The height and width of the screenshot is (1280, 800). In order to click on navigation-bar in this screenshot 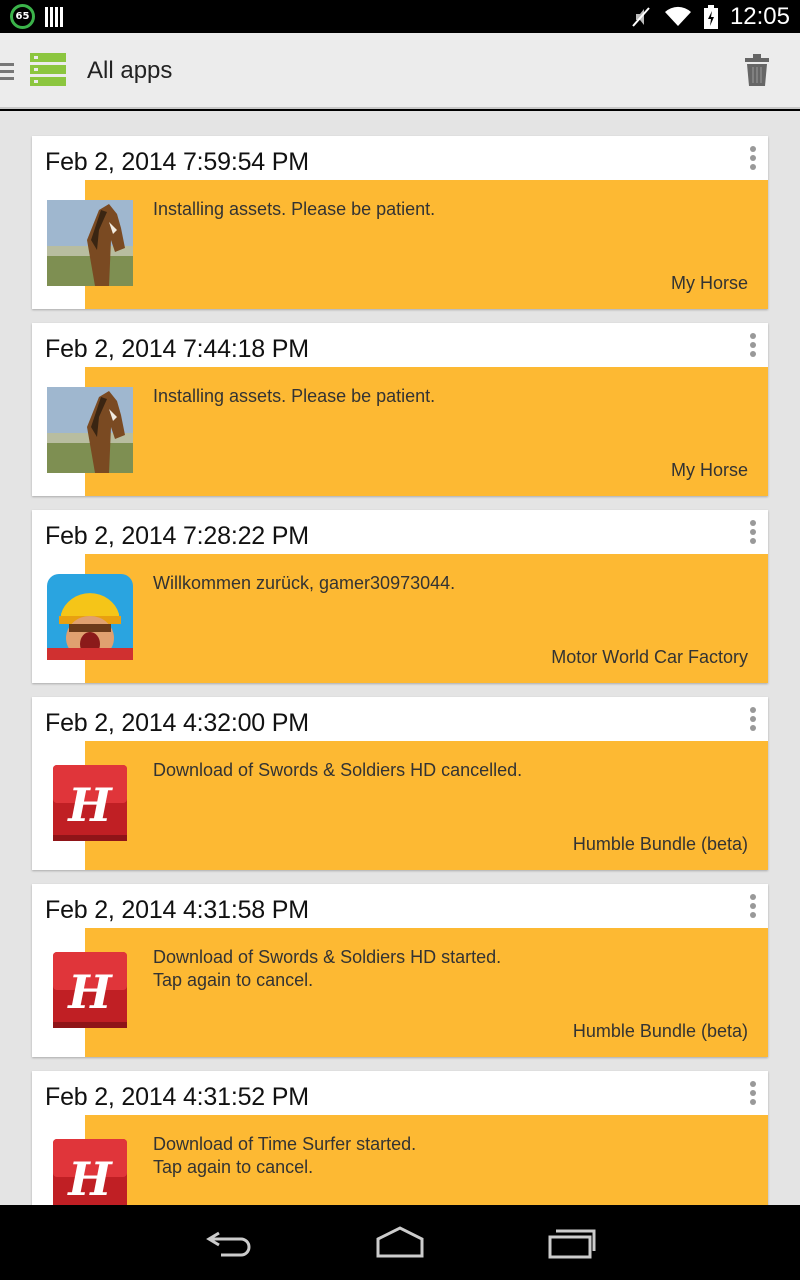, I will do `click(400, 1242)`.